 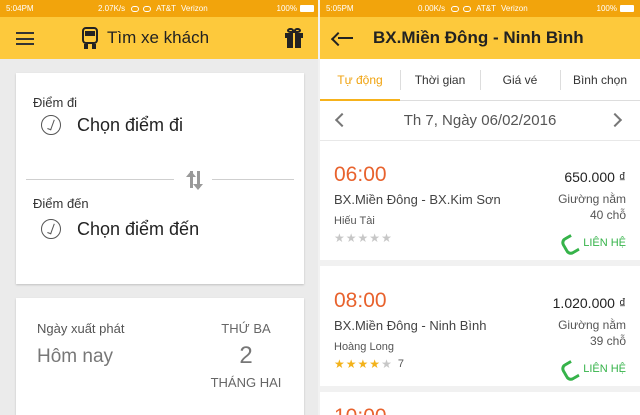 What do you see at coordinates (75, 356) in the screenshot?
I see `departure-date-value: Hôm nay` at bounding box center [75, 356].